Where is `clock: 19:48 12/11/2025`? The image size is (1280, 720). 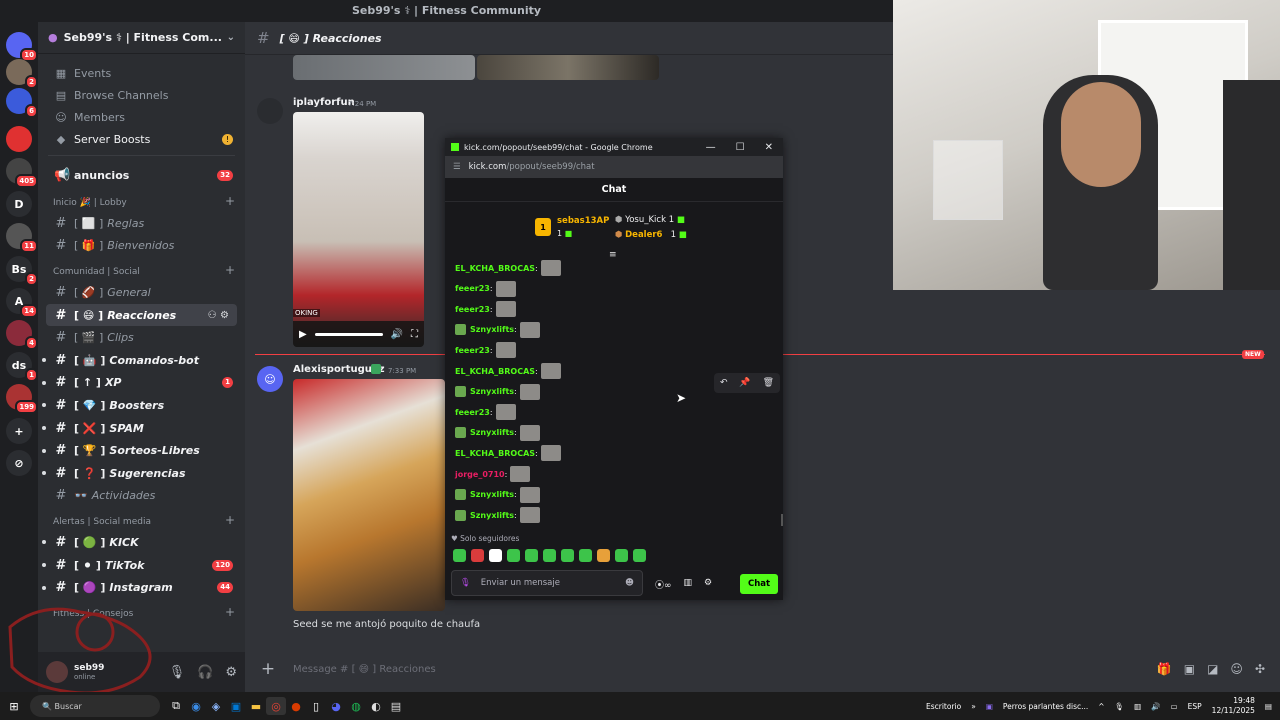
clock: 19:48 12/11/2025 is located at coordinates (1233, 706).